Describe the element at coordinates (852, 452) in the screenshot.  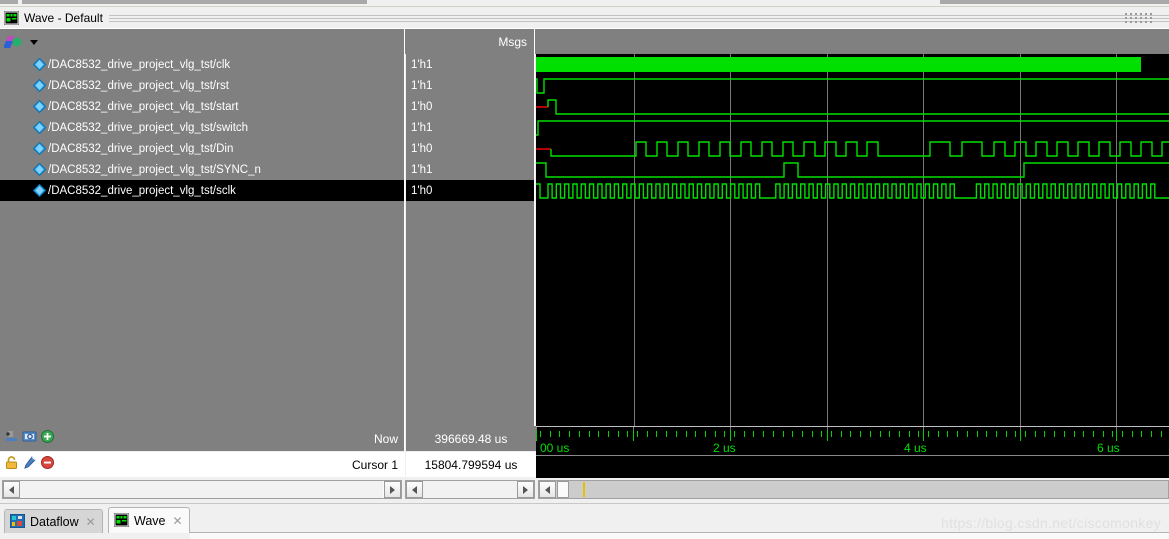
I see `time-ruler: 00 us 2 us 4 us 6 us` at that location.